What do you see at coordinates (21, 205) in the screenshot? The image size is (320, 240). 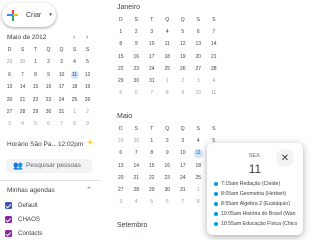 I see `calendar-item-default: Default` at bounding box center [21, 205].